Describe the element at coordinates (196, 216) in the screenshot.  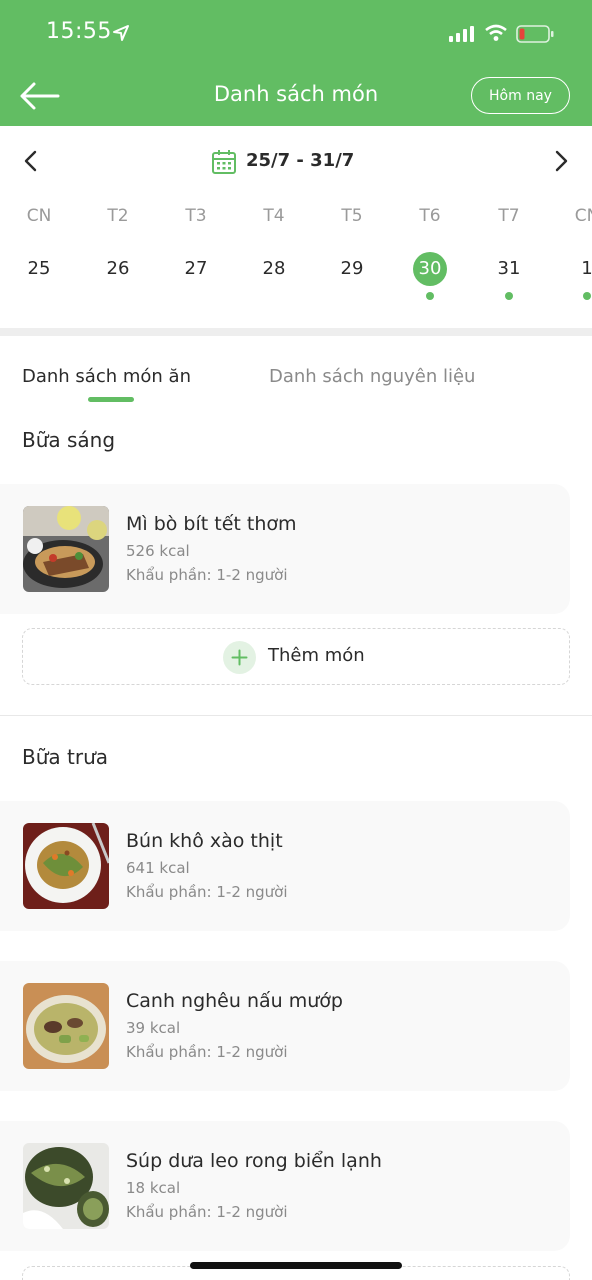
I see `day-name: T3` at that location.